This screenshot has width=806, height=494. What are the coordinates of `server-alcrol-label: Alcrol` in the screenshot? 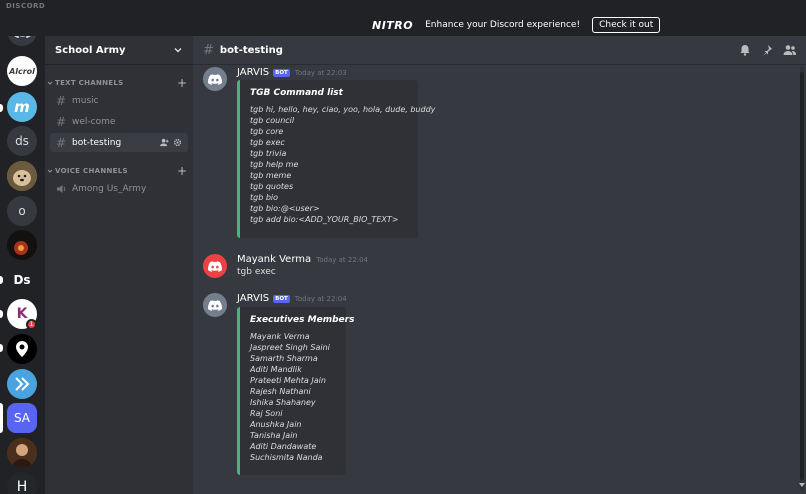 It's located at (22, 71).